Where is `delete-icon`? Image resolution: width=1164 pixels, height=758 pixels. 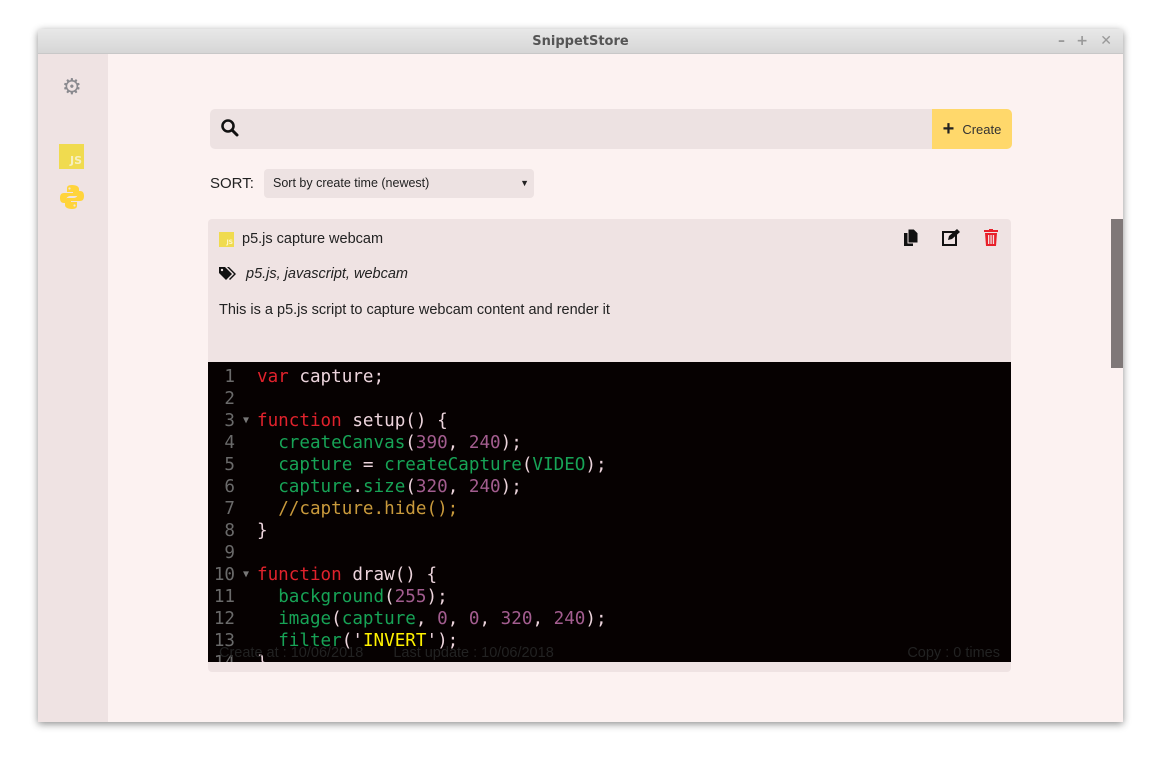 delete-icon is located at coordinates (991, 240).